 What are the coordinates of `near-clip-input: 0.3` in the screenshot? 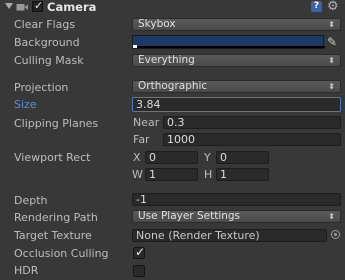 It's located at (252, 122).